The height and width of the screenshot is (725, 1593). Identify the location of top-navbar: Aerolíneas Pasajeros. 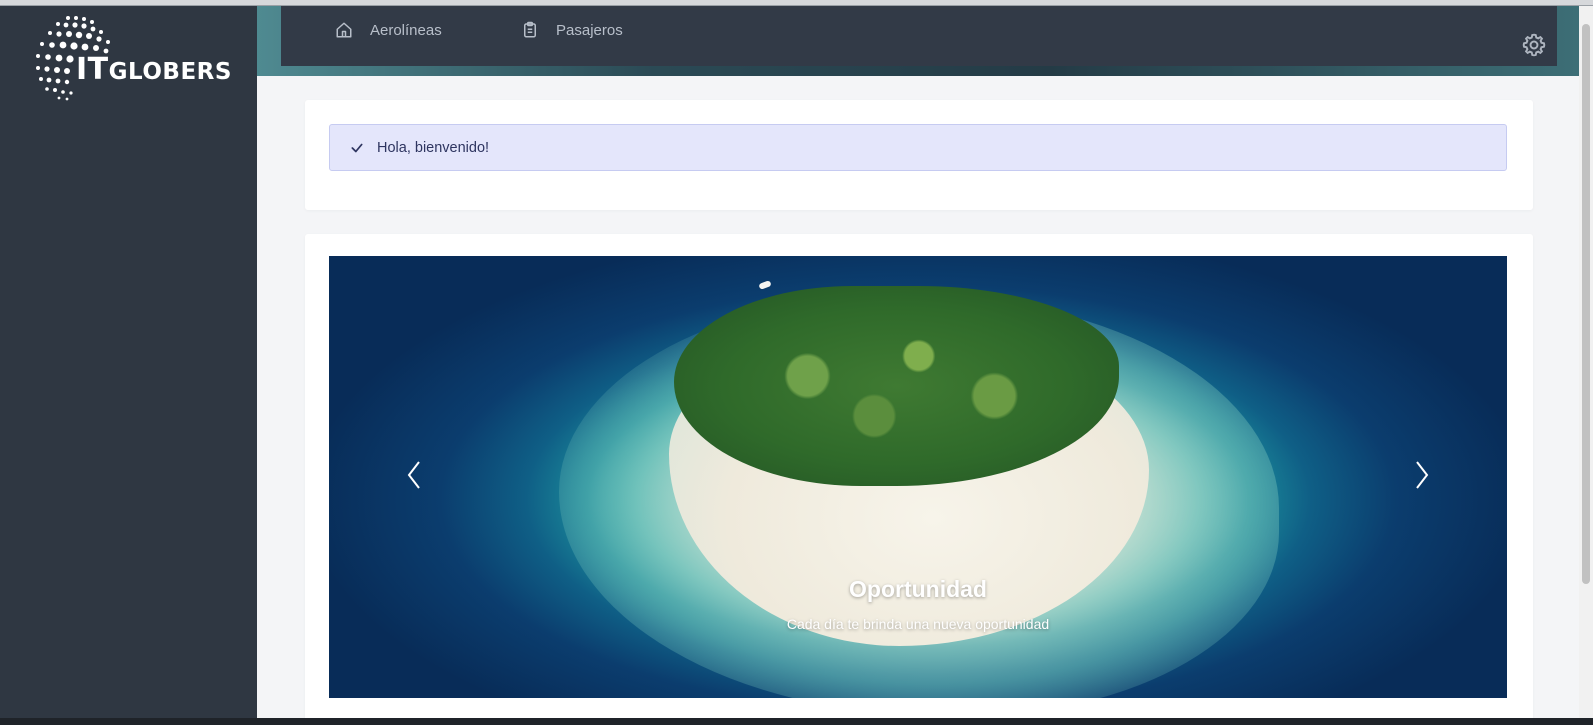
(919, 36).